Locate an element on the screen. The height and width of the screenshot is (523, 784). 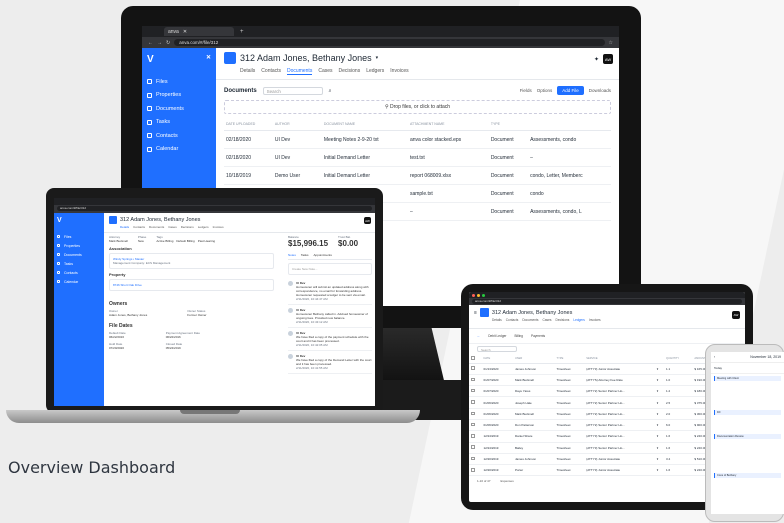
column-header: AUTHOR is located at coordinates (297, 124).